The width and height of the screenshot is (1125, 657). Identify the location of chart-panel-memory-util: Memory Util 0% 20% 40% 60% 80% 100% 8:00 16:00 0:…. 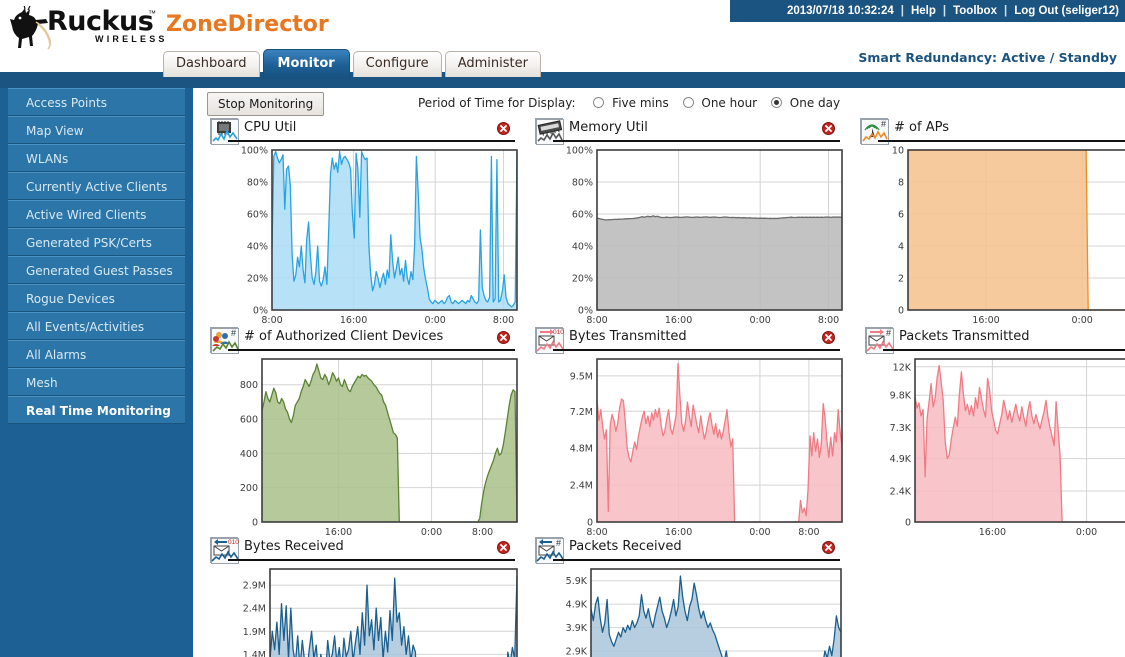
(687, 224).